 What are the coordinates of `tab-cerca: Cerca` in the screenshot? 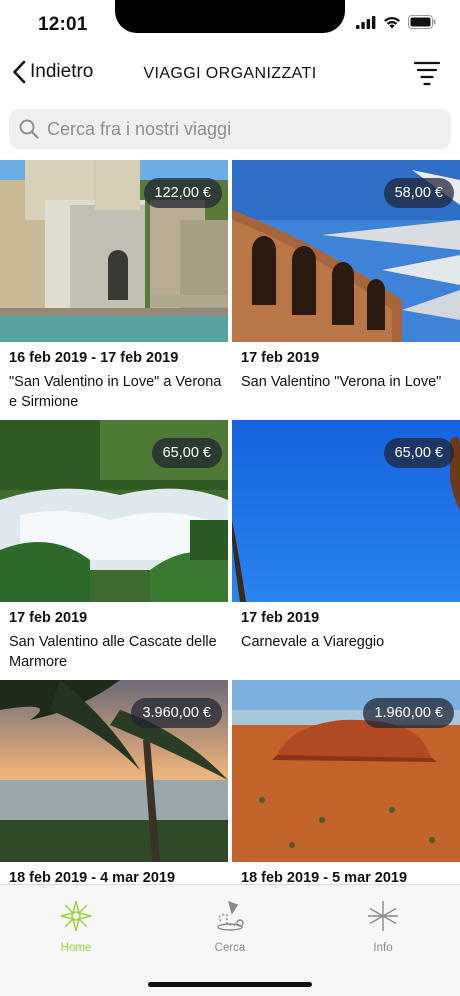 It's located at (230, 926).